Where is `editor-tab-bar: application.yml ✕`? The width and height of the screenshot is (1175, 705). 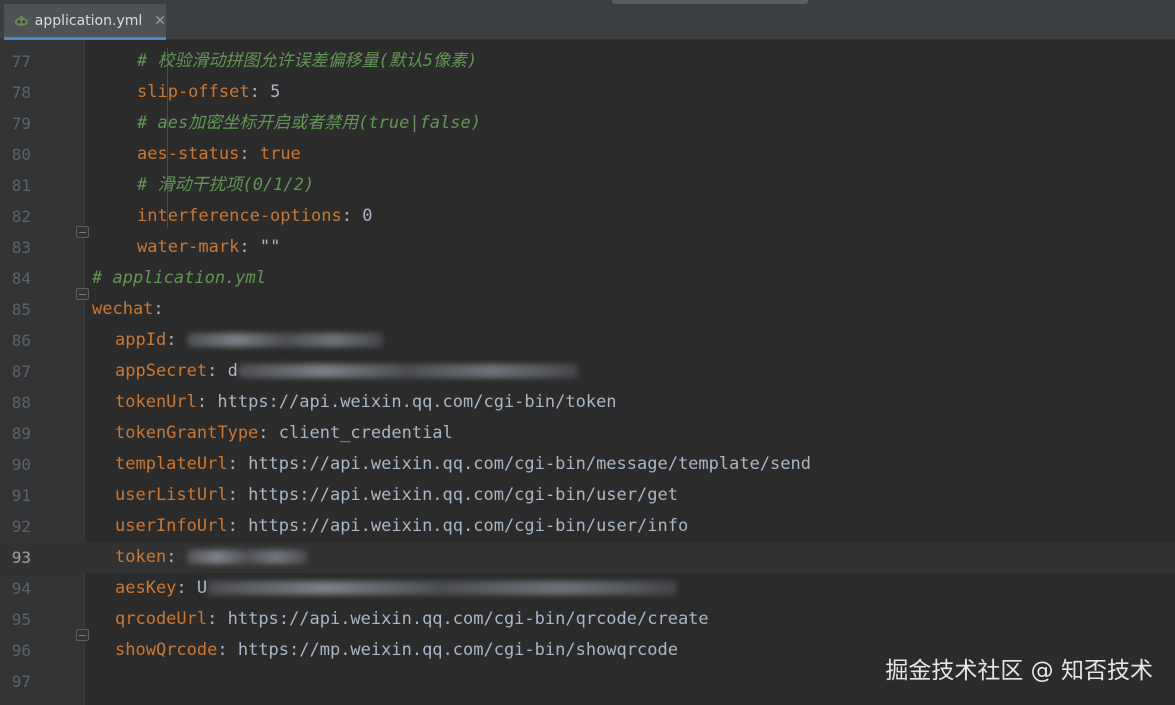
editor-tab-bar: application.yml ✕ is located at coordinates (587, 20).